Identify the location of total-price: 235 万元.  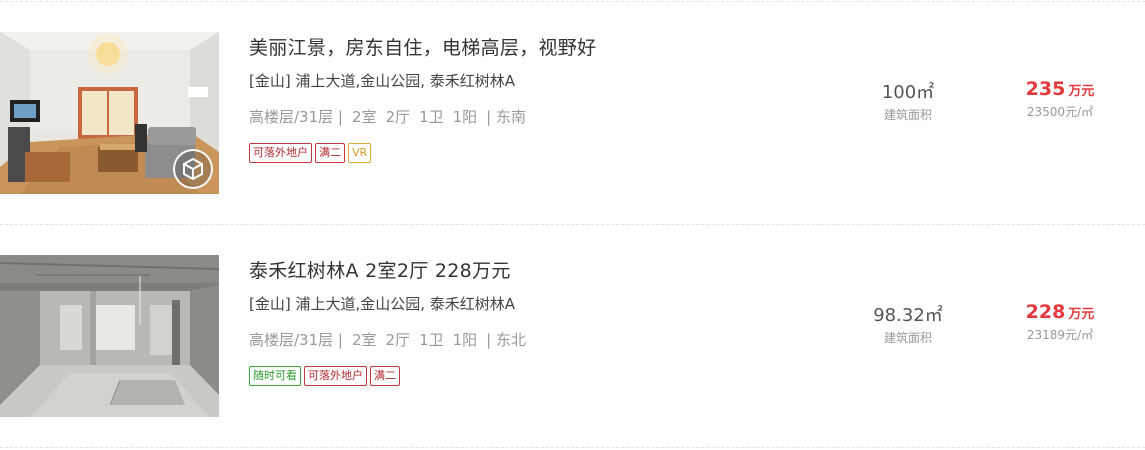
(1060, 89).